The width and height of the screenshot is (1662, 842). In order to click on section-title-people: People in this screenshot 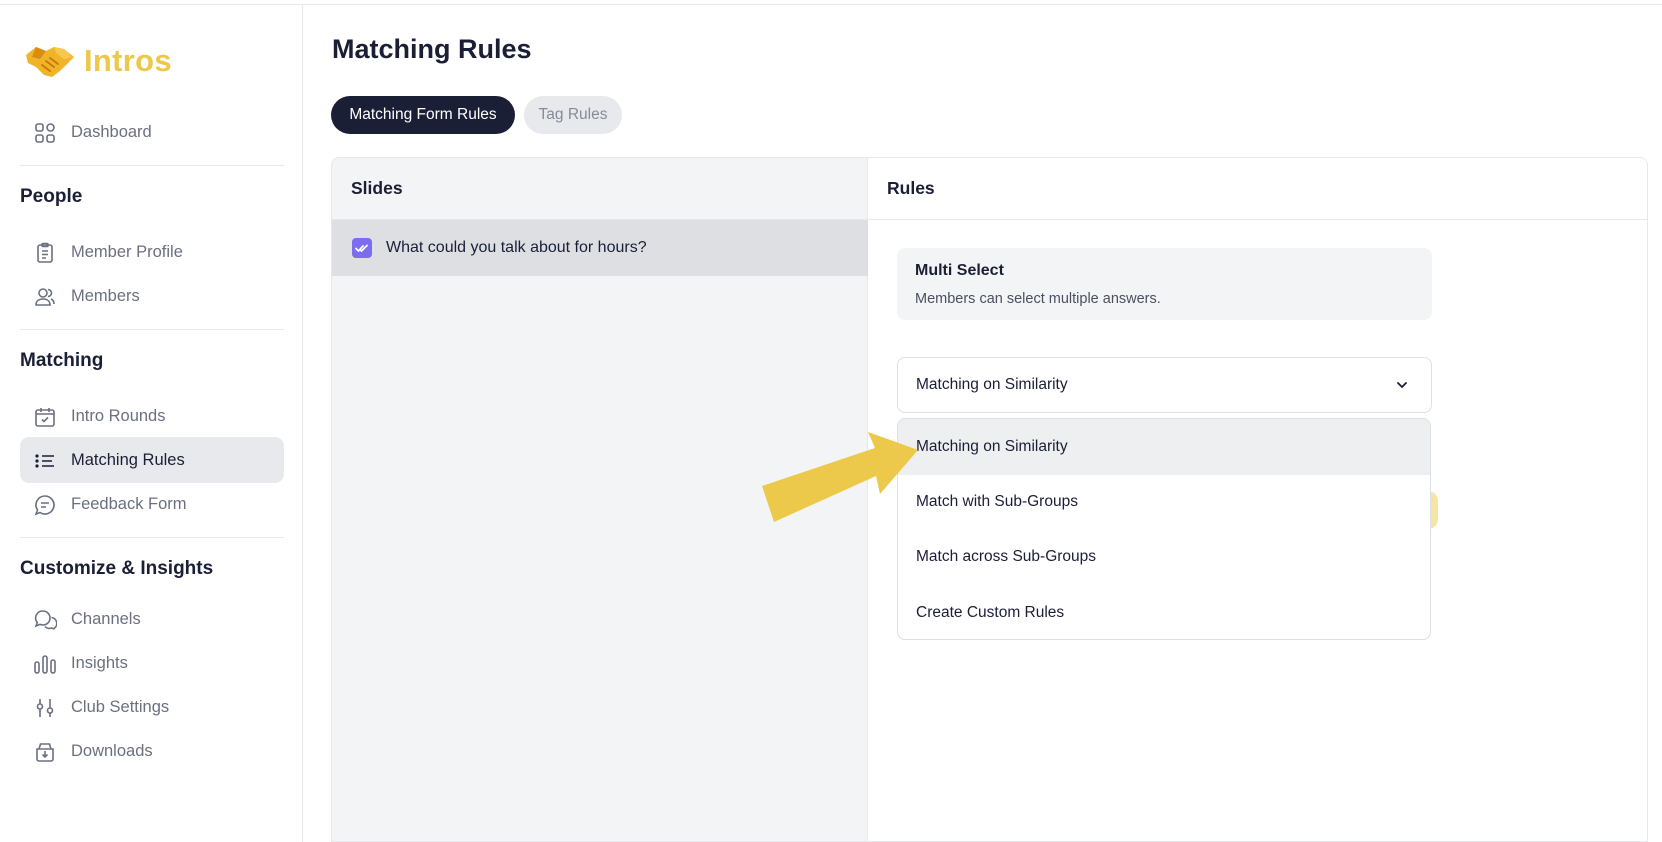, I will do `click(51, 196)`.